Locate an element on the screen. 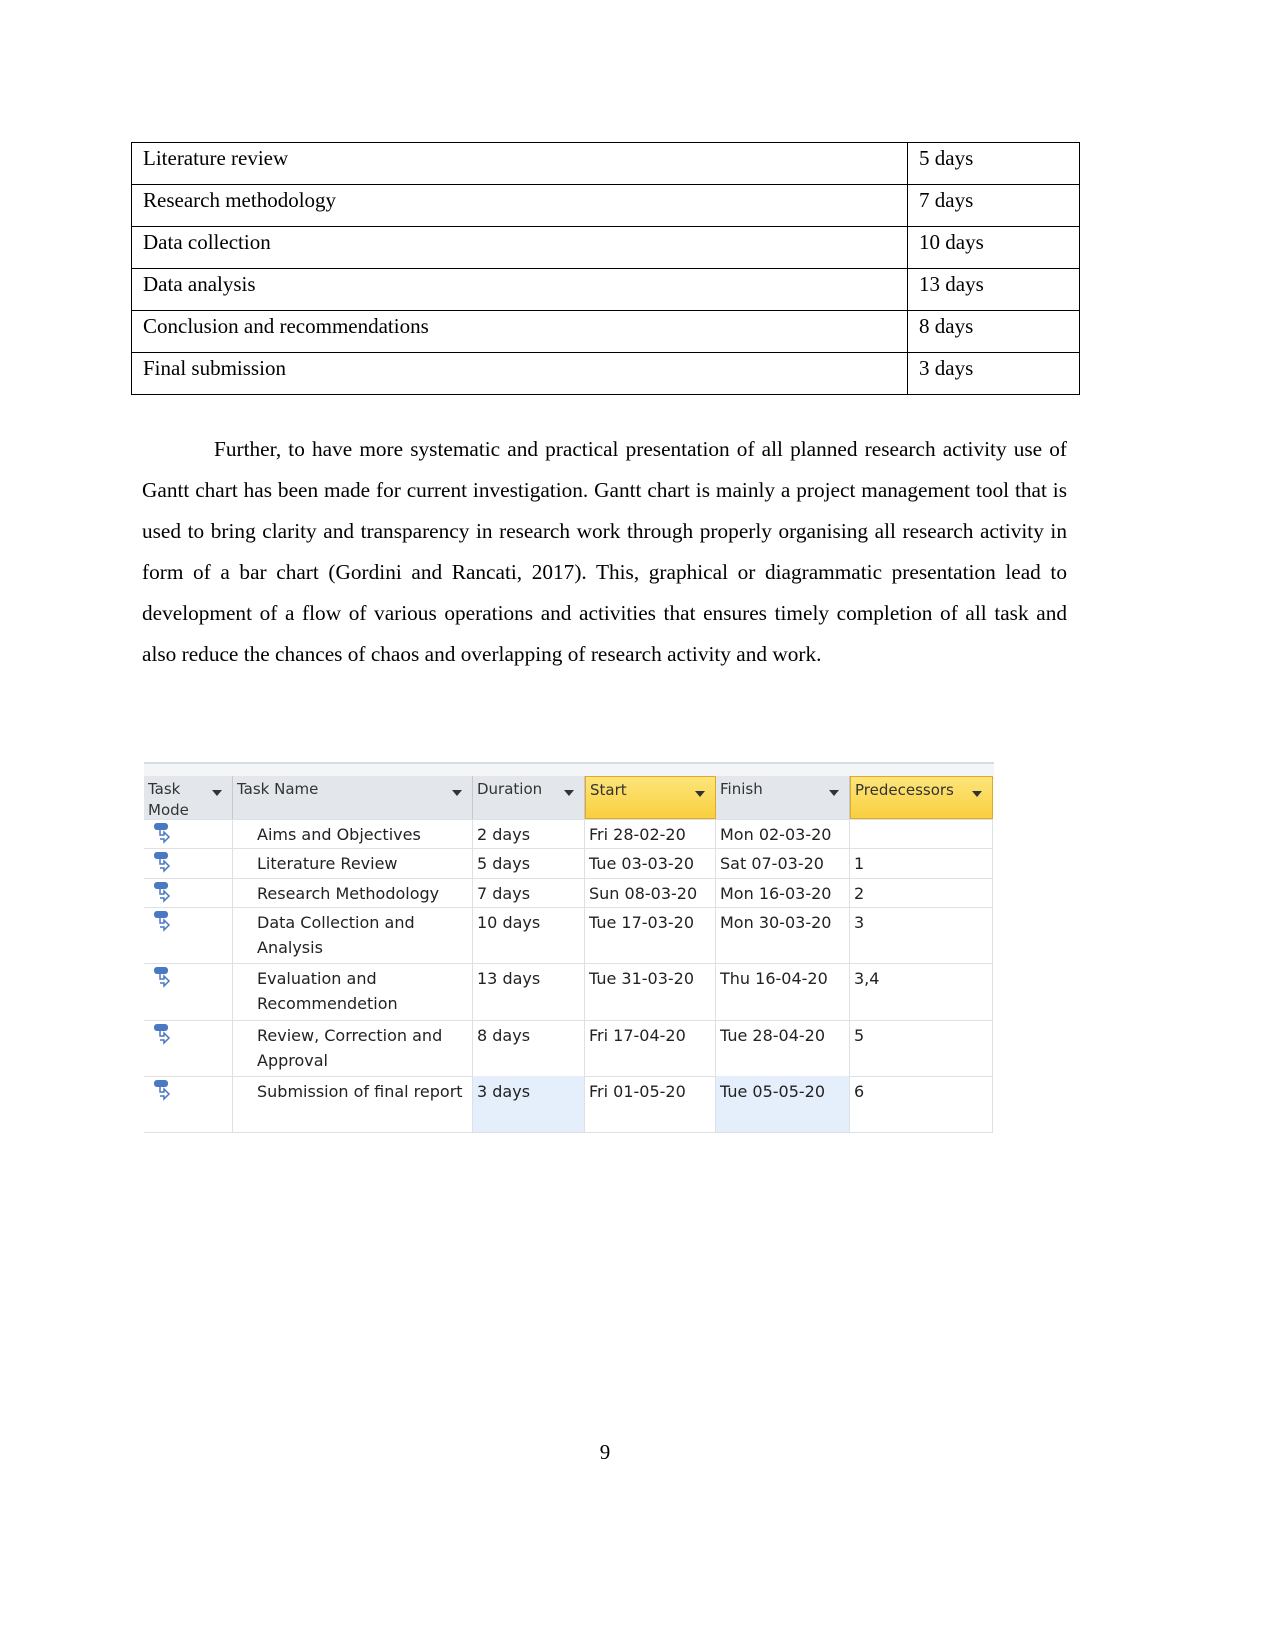 The image size is (1275, 1651). pred-cell: 3 is located at coordinates (921, 935).